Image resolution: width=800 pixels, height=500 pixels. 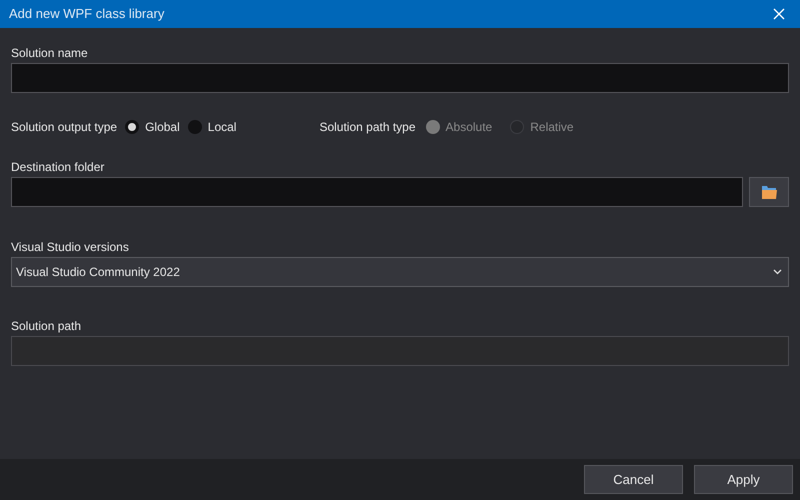 I want to click on chevron-down-icon, so click(x=777, y=272).